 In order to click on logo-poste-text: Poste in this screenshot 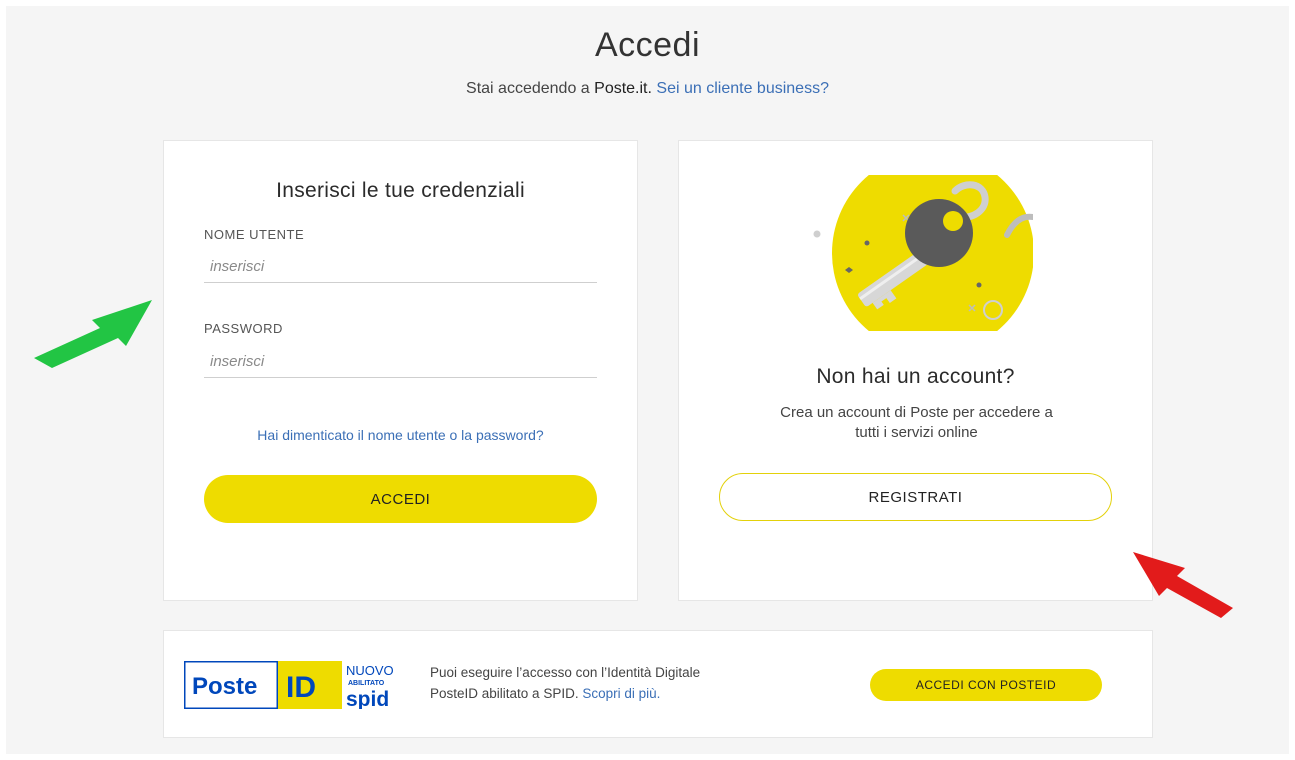, I will do `click(224, 686)`.